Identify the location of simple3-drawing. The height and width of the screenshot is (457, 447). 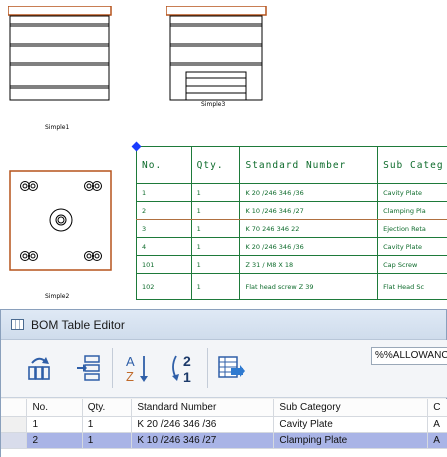
(216, 53).